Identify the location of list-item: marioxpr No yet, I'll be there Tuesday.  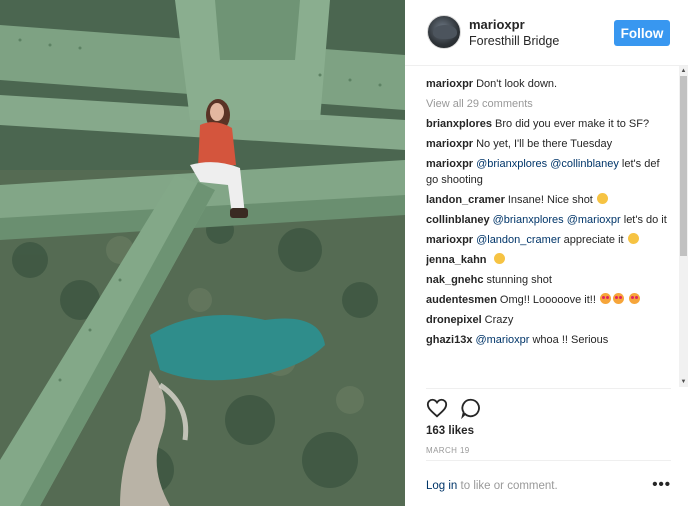
(550, 144).